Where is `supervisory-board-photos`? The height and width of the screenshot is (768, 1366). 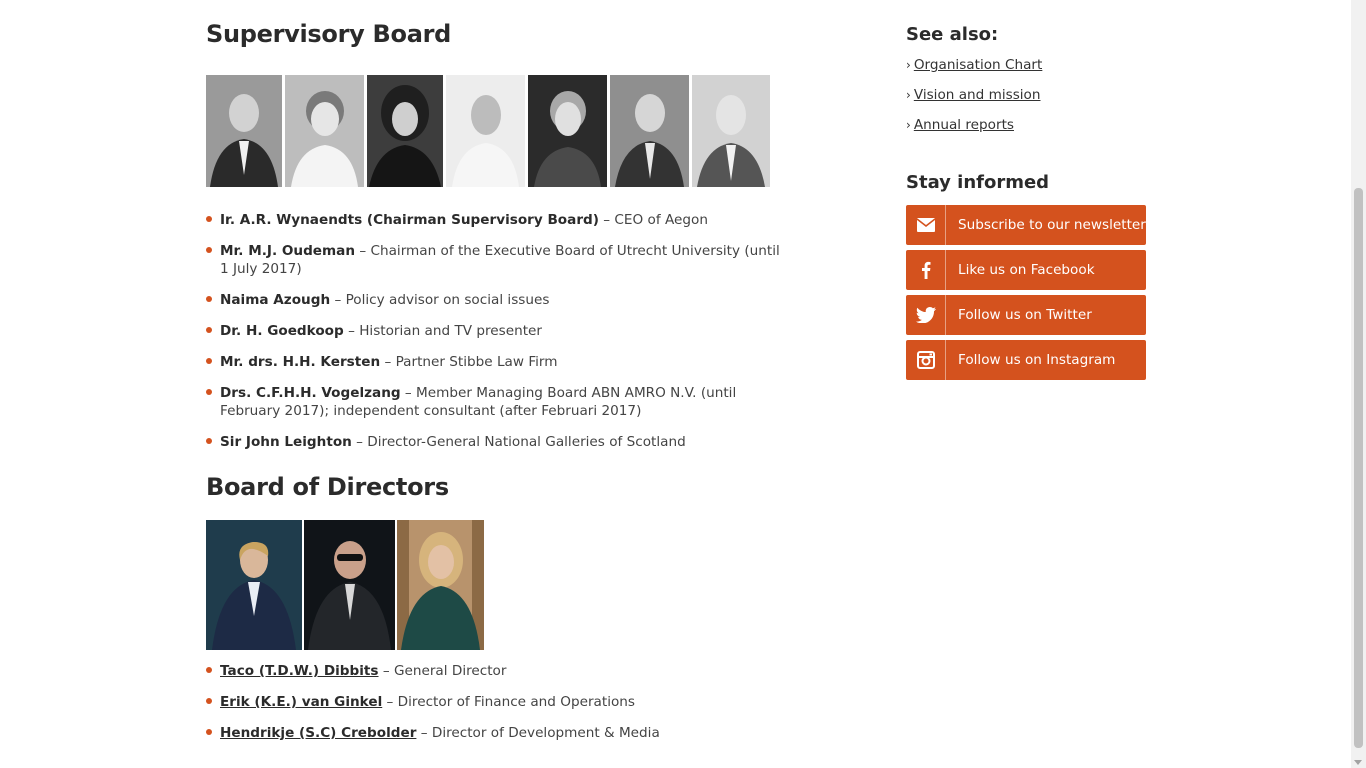 supervisory-board-photos is located at coordinates (488, 131).